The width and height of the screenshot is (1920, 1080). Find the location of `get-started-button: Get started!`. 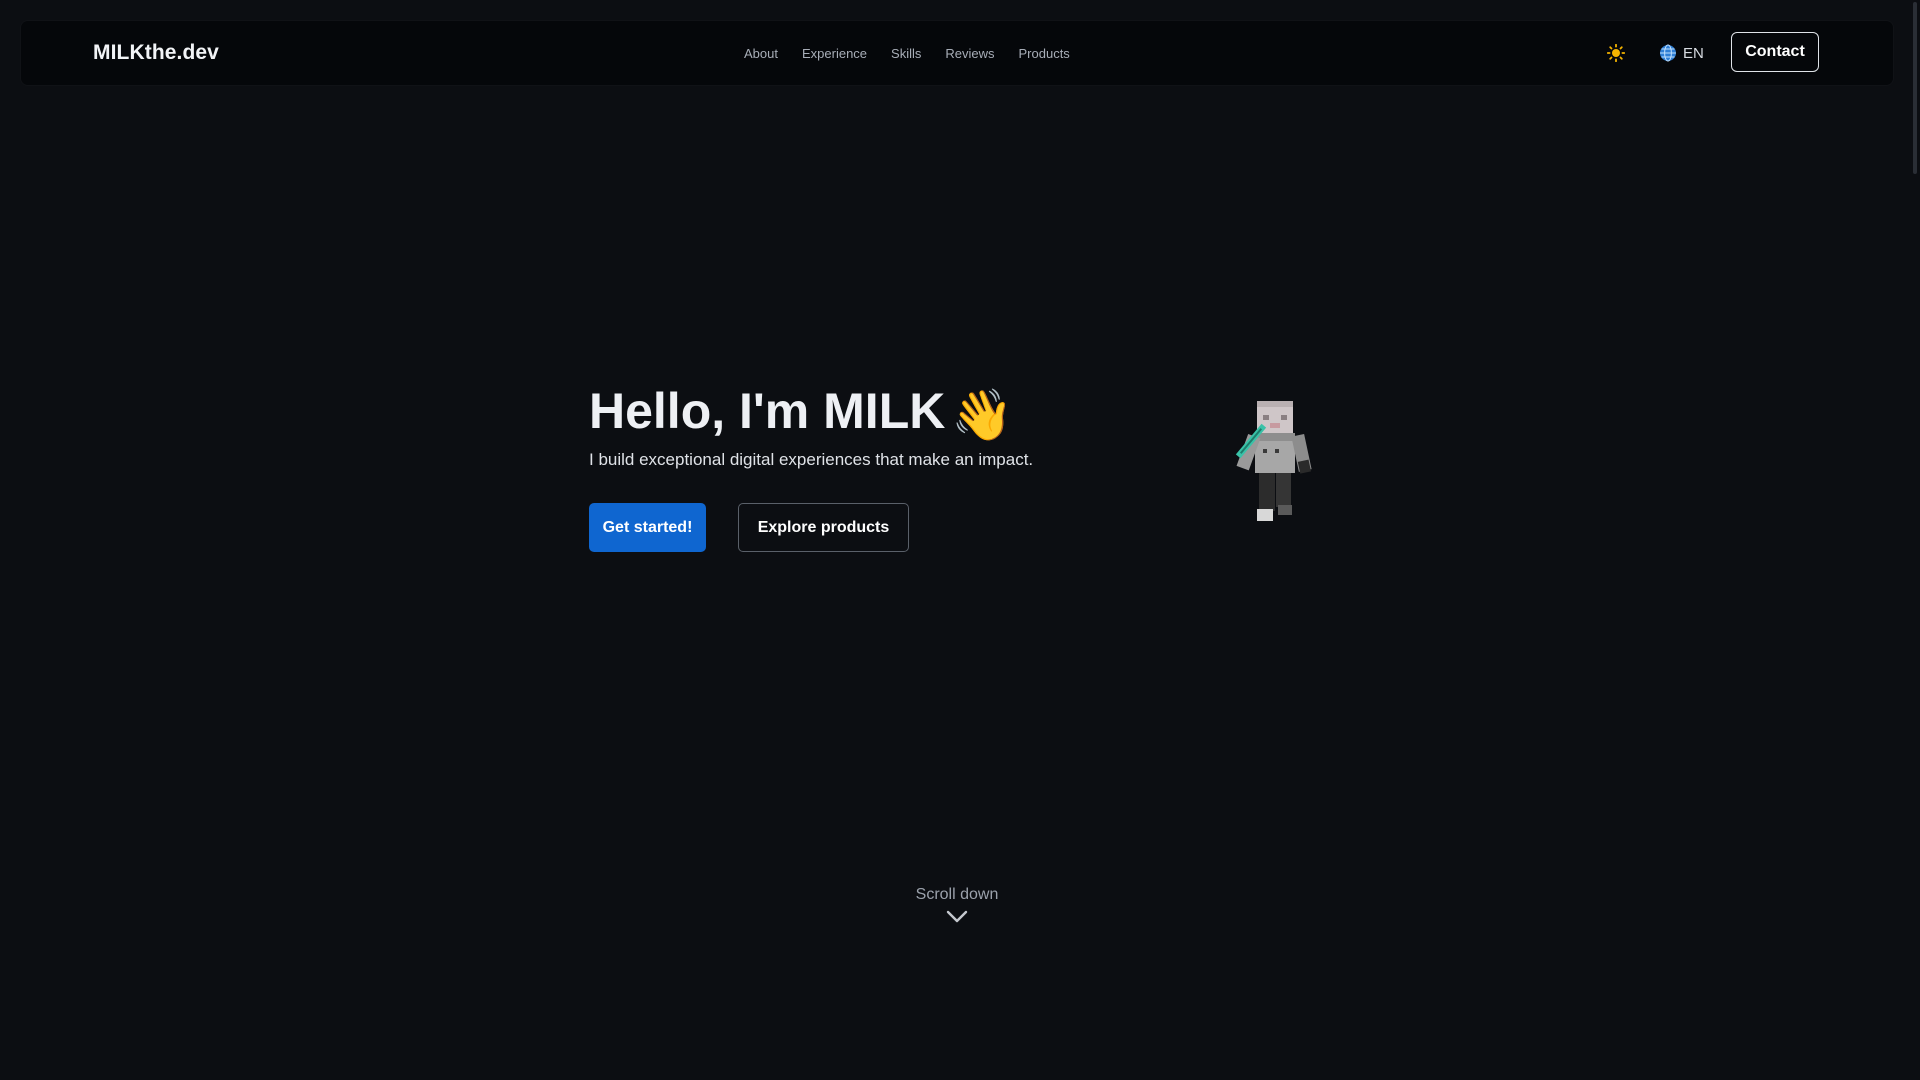

get-started-button: Get started! is located at coordinates (647, 527).